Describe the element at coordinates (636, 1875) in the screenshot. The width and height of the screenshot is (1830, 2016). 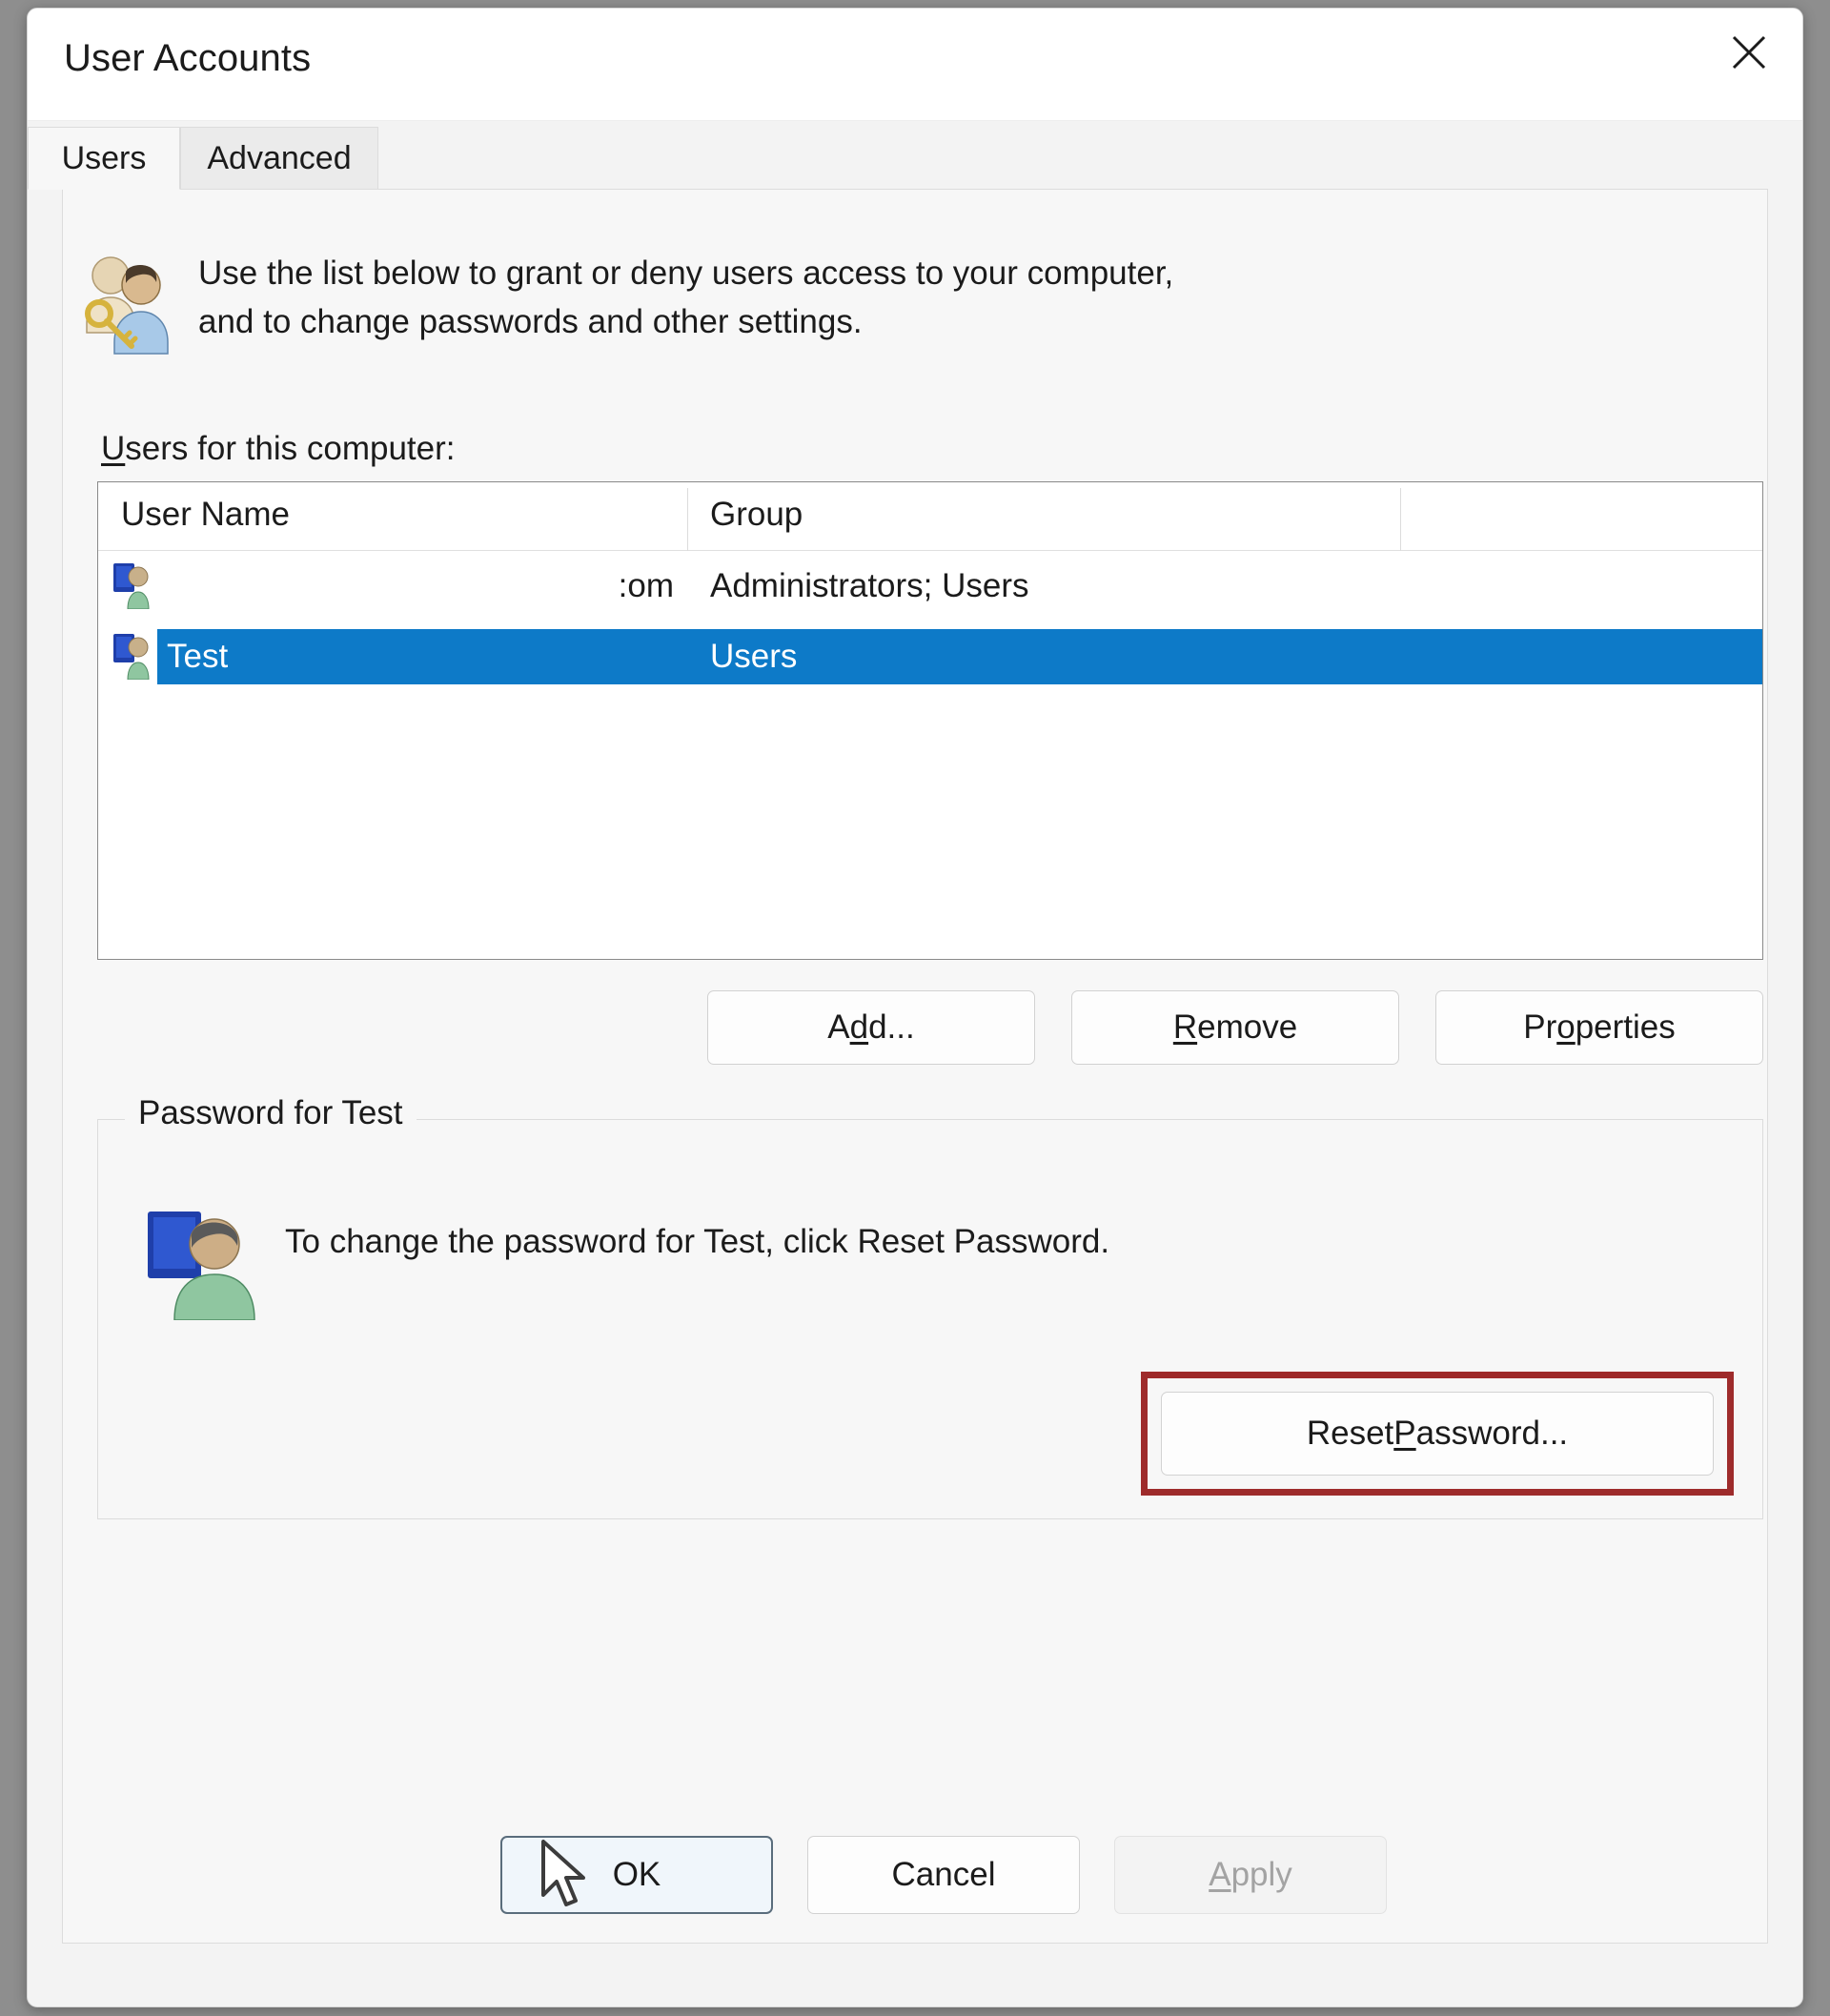
I see `ok-button: OK` at that location.